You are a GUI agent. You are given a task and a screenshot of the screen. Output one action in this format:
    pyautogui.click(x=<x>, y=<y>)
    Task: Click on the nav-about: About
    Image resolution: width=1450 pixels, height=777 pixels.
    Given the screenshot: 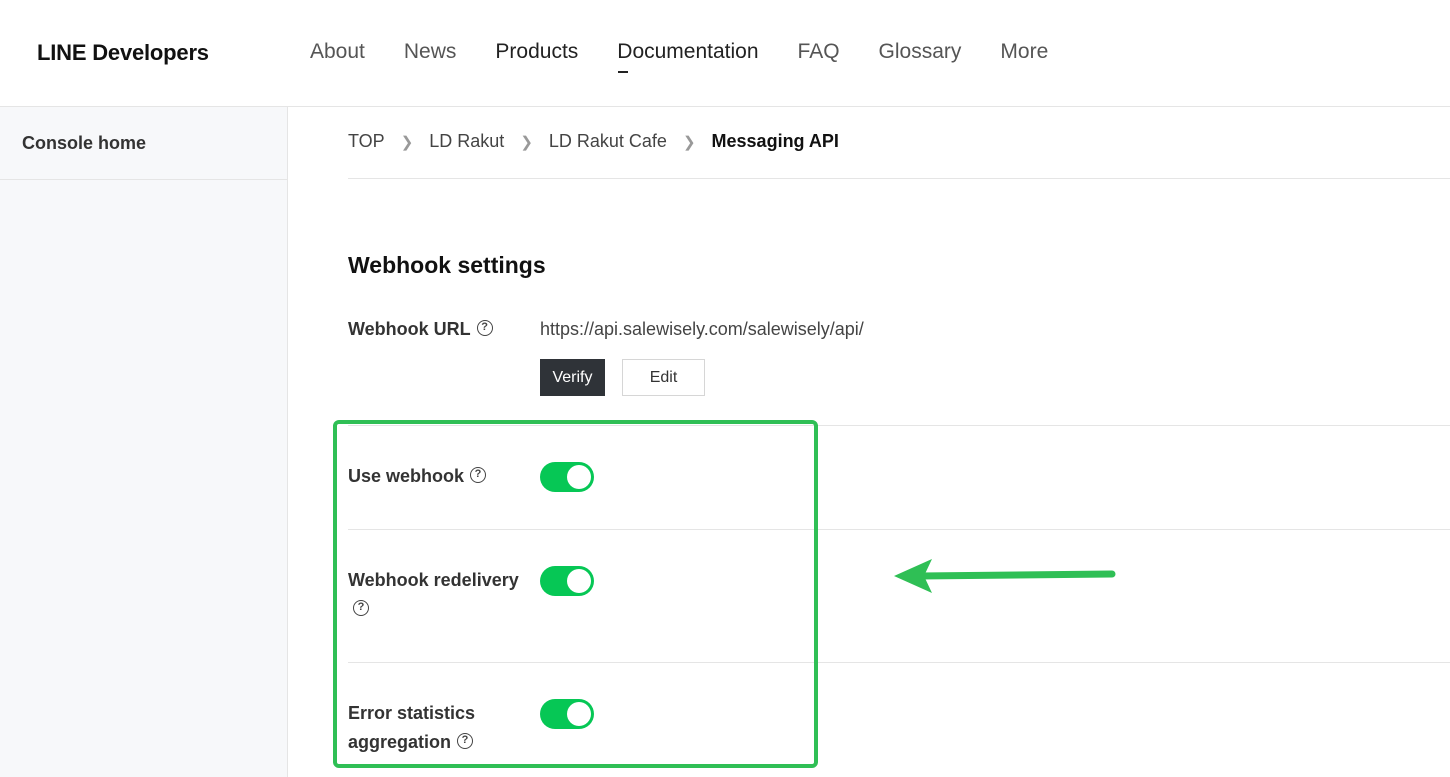 What is the action you would take?
    pyautogui.click(x=337, y=52)
    